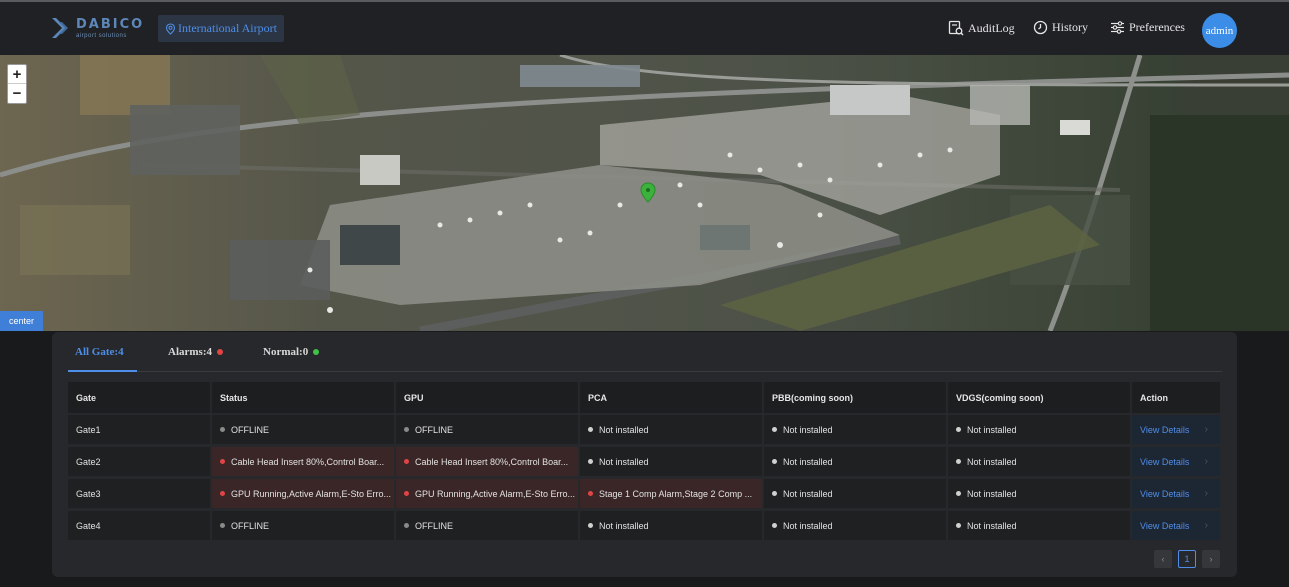 The image size is (1289, 587). What do you see at coordinates (1219, 30) in the screenshot?
I see `user-avatar: admin` at bounding box center [1219, 30].